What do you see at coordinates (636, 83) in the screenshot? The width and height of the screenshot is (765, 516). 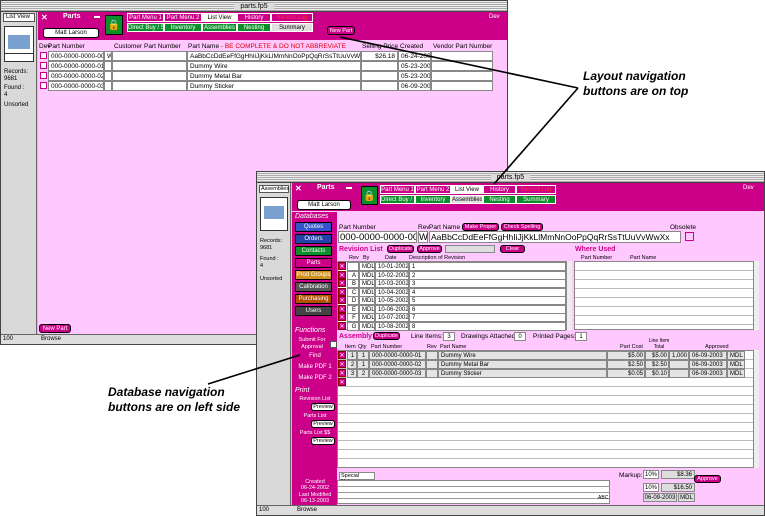 I see `callout-top-text: Layout navigation buttons are on top` at bounding box center [636, 83].